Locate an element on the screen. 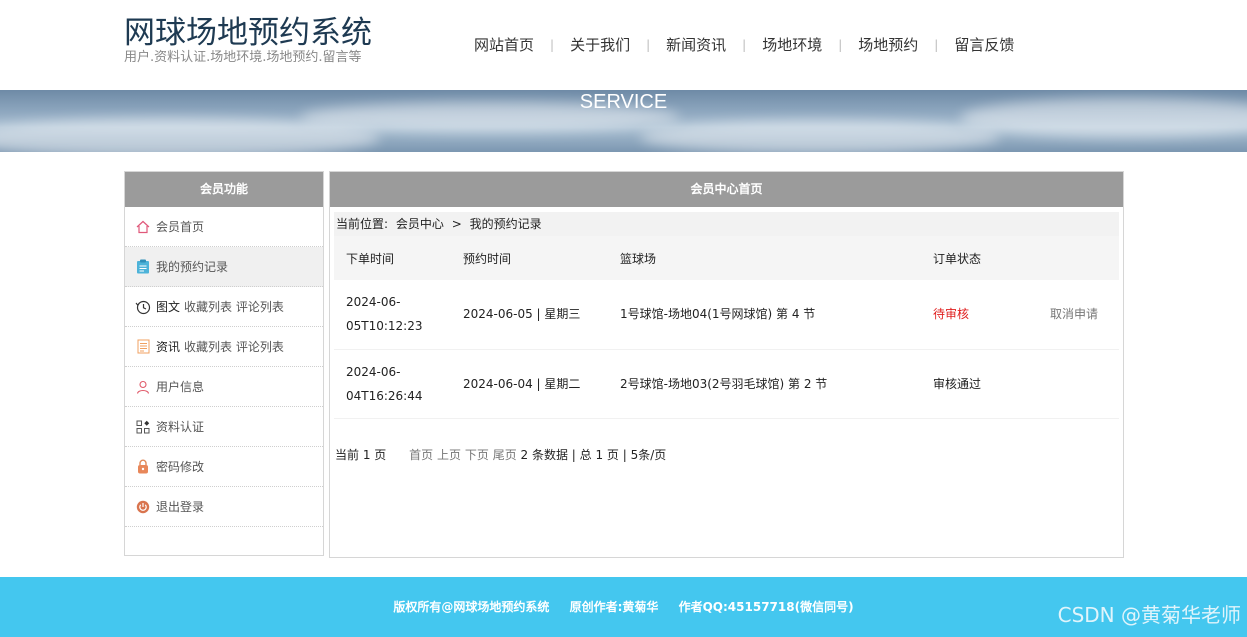  apps-icon is located at coordinates (143, 427).